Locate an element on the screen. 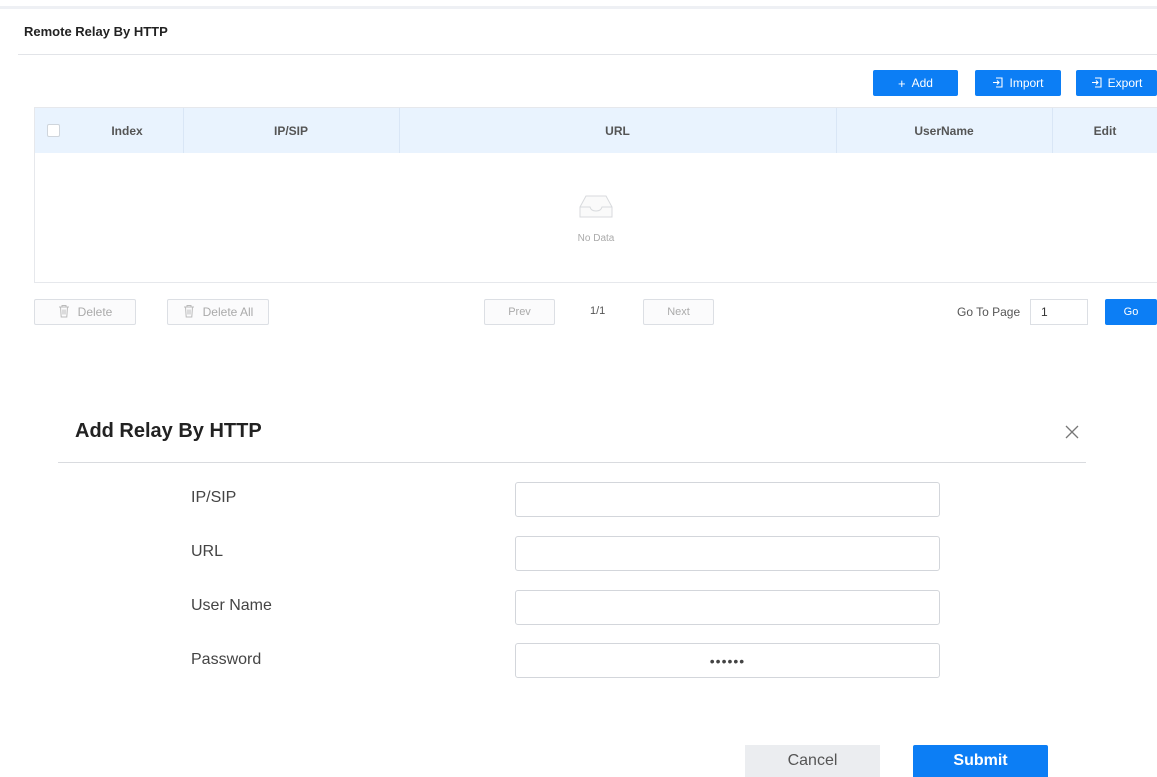 This screenshot has width=1157, height=777. cancel-button: Cancel is located at coordinates (812, 761).